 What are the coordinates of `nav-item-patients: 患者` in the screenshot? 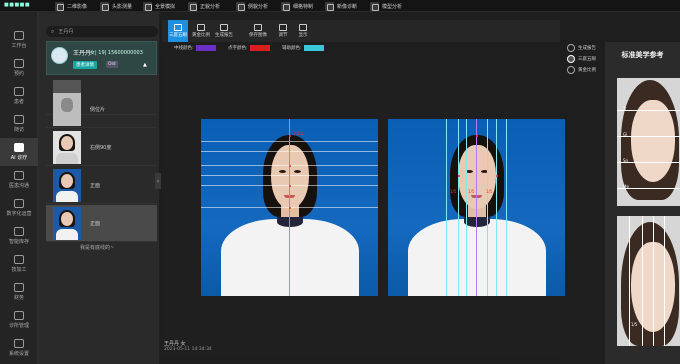 It's located at (19, 96).